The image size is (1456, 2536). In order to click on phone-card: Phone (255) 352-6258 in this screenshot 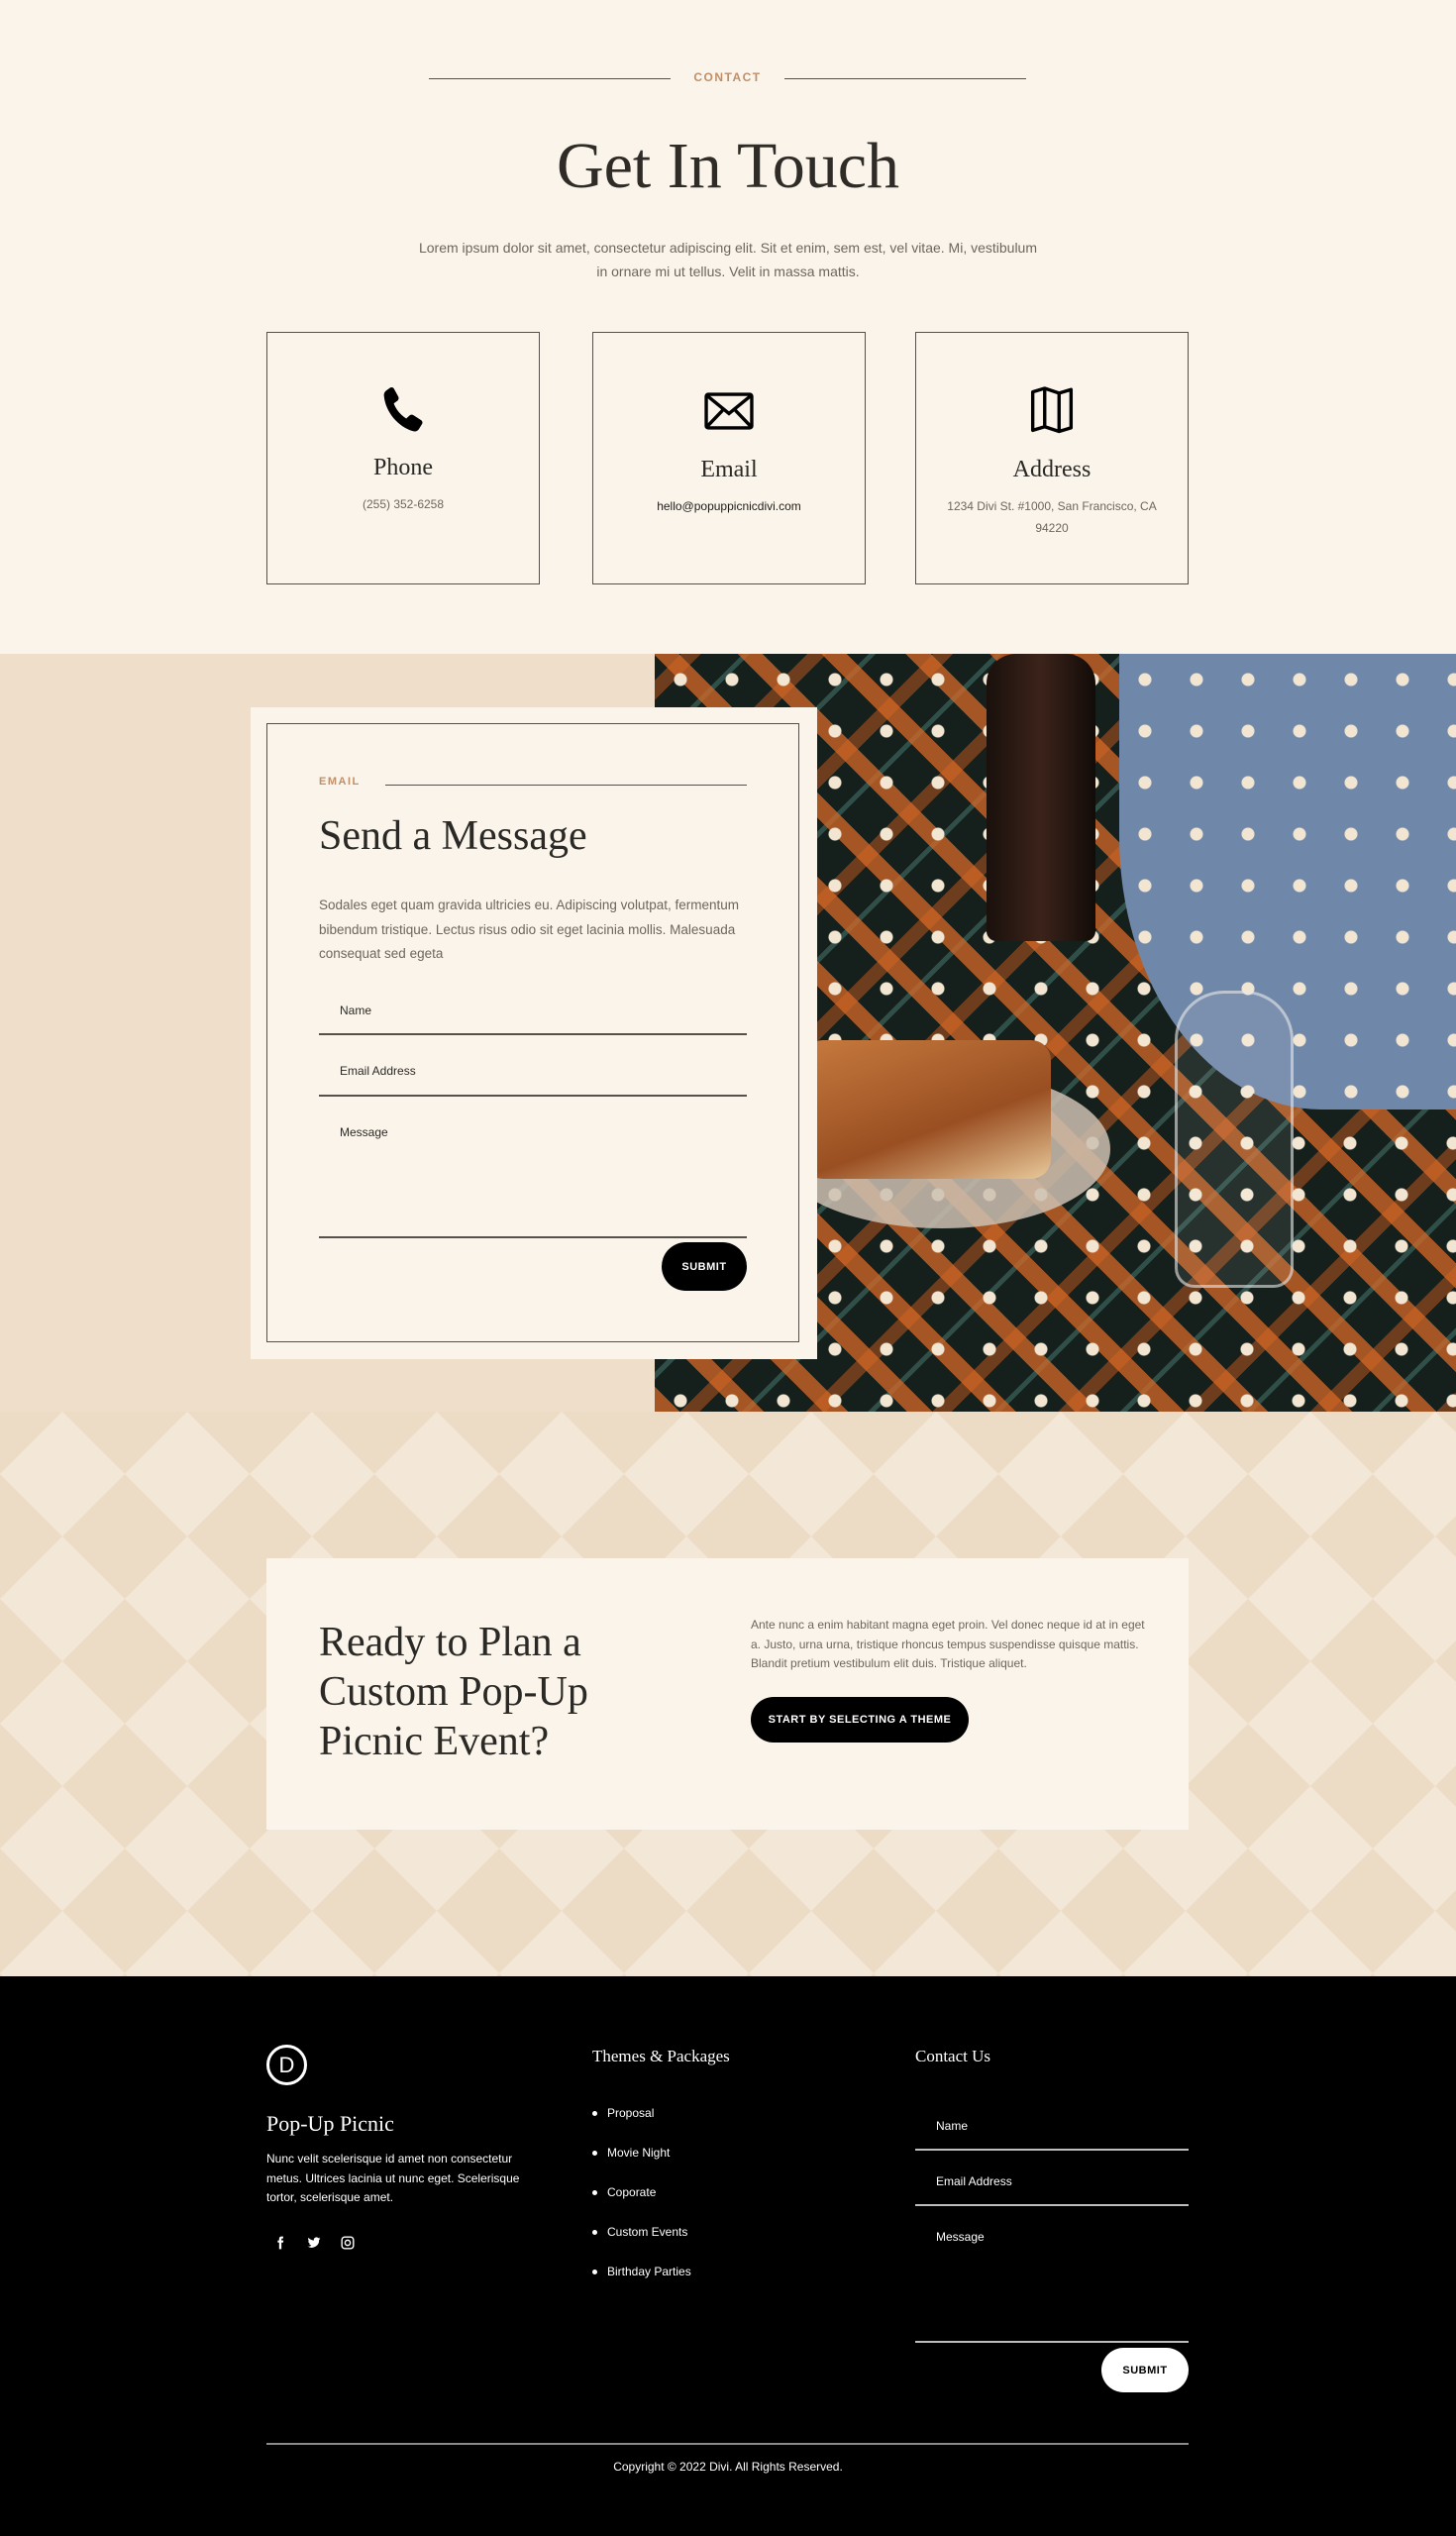, I will do `click(403, 458)`.